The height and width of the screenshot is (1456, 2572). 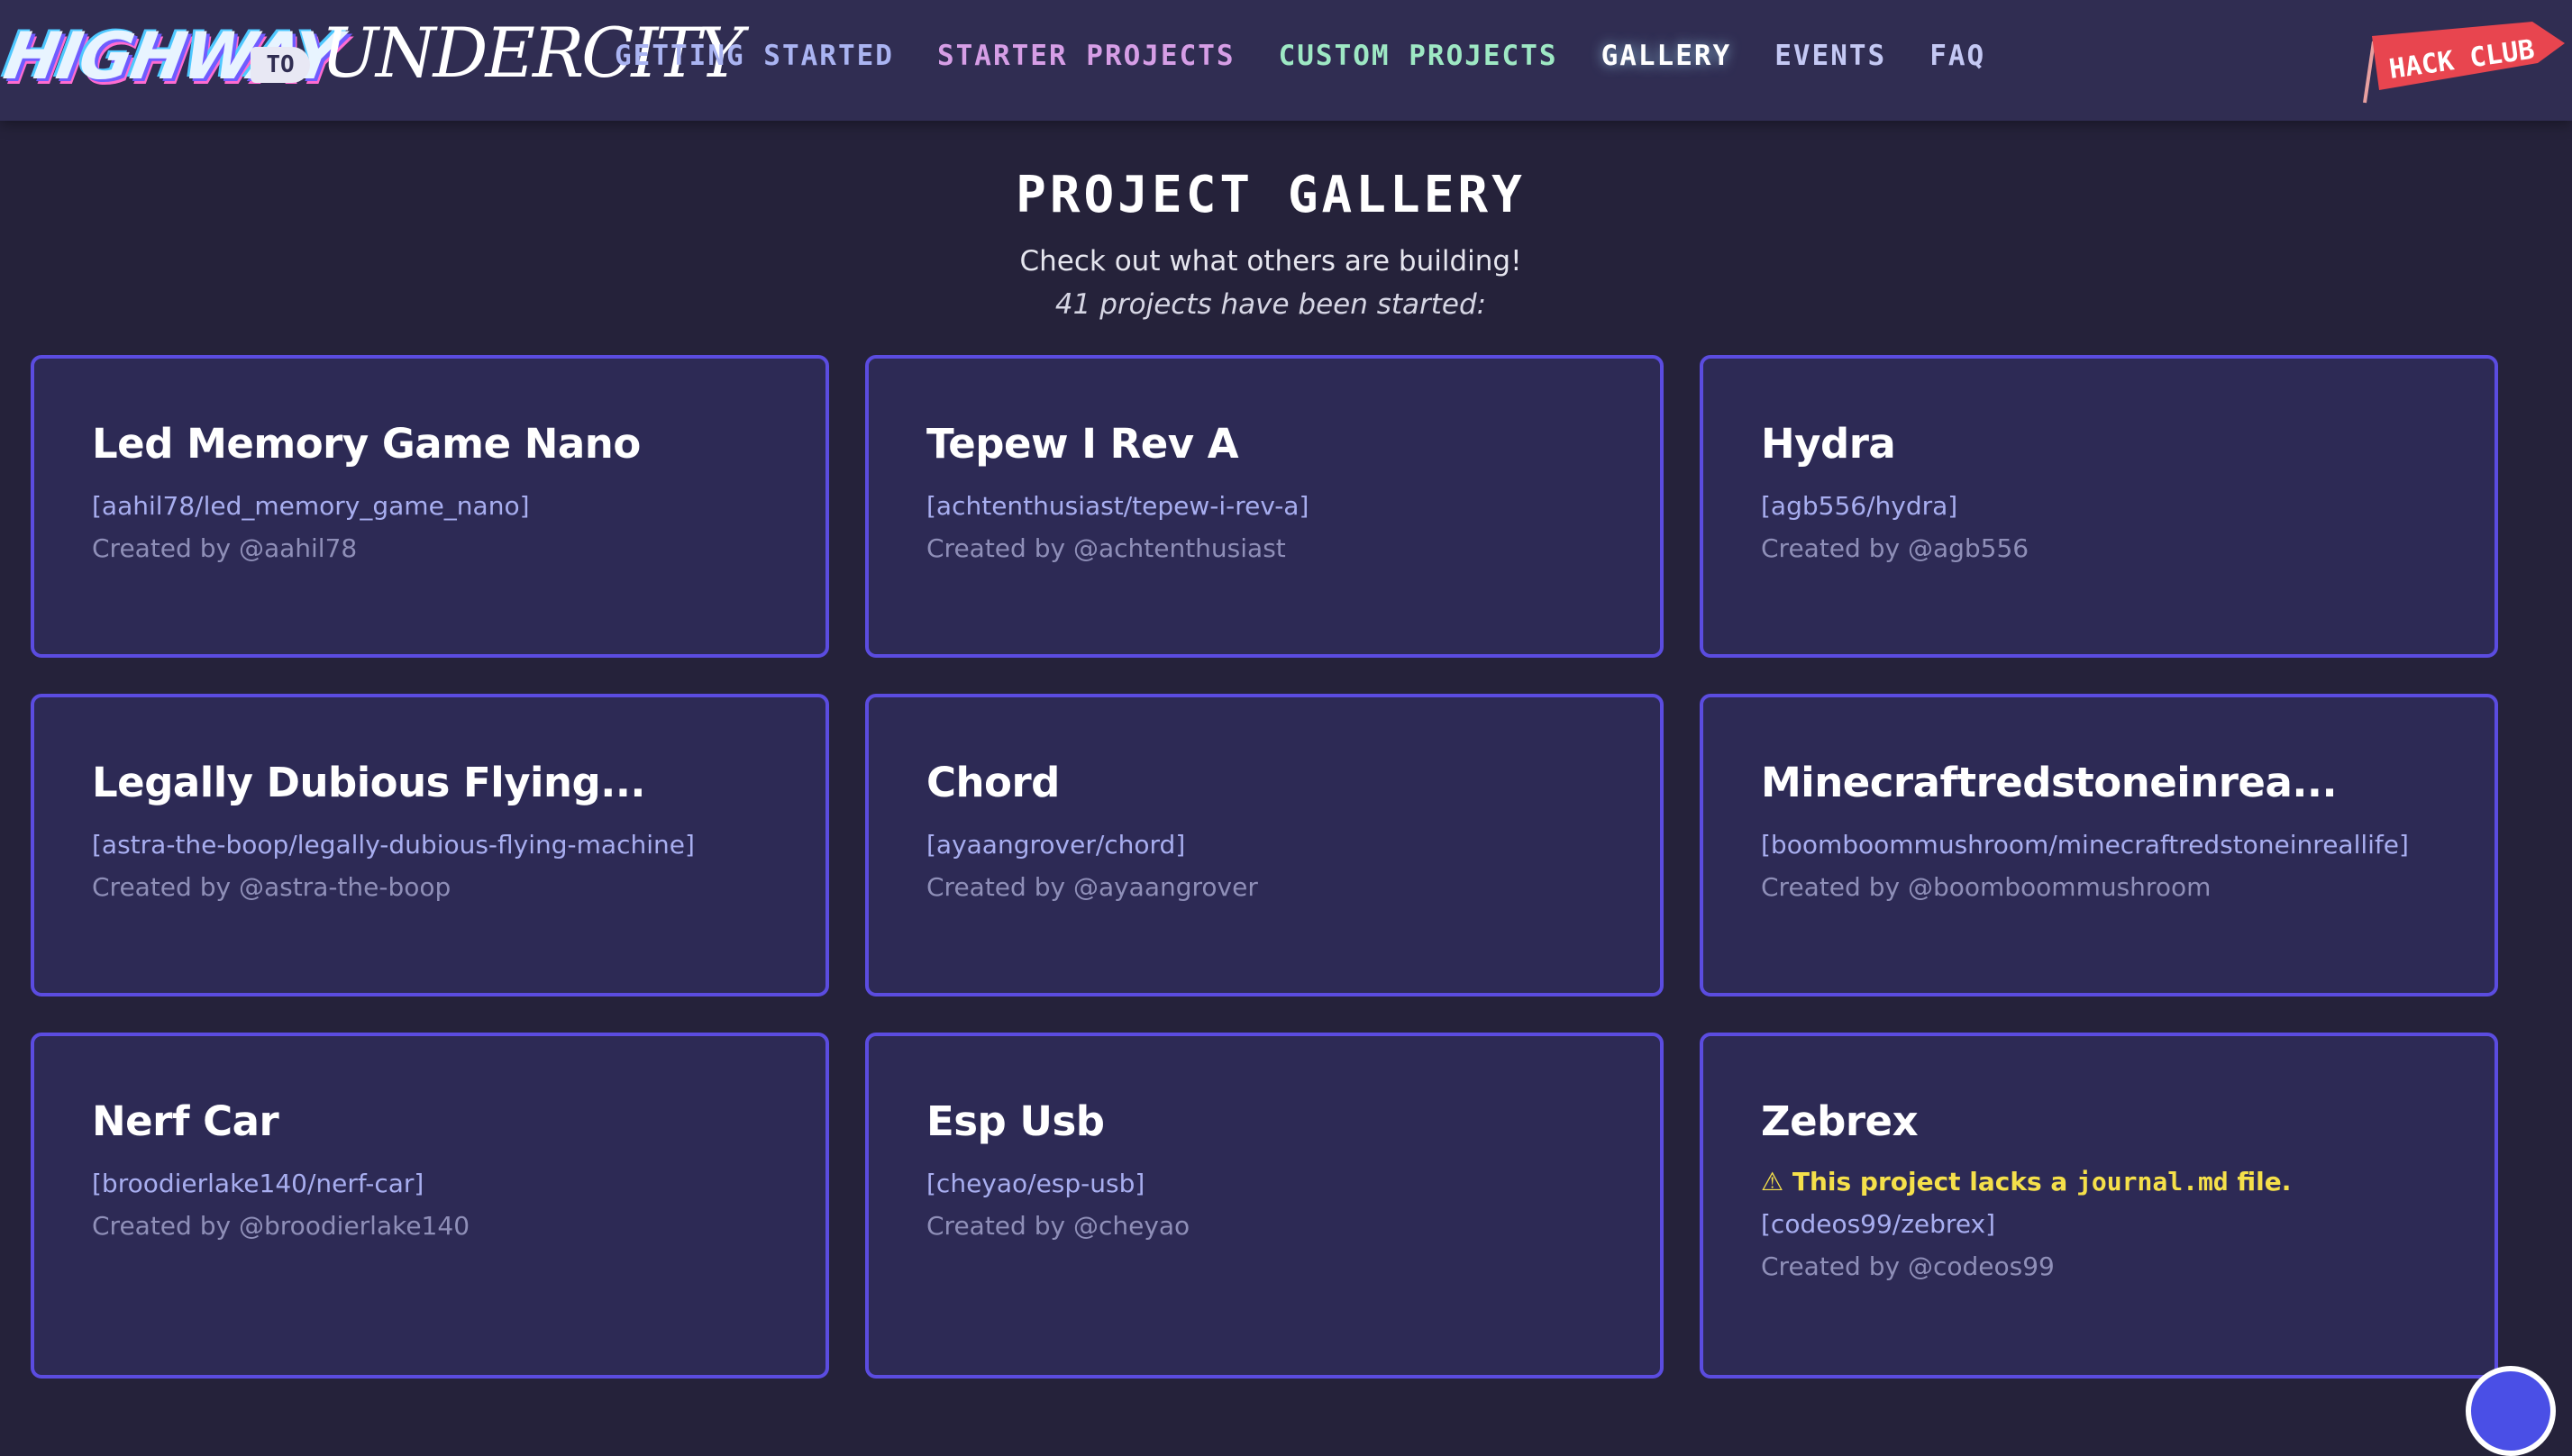 I want to click on nav-events: EVENTS, so click(x=1830, y=56).